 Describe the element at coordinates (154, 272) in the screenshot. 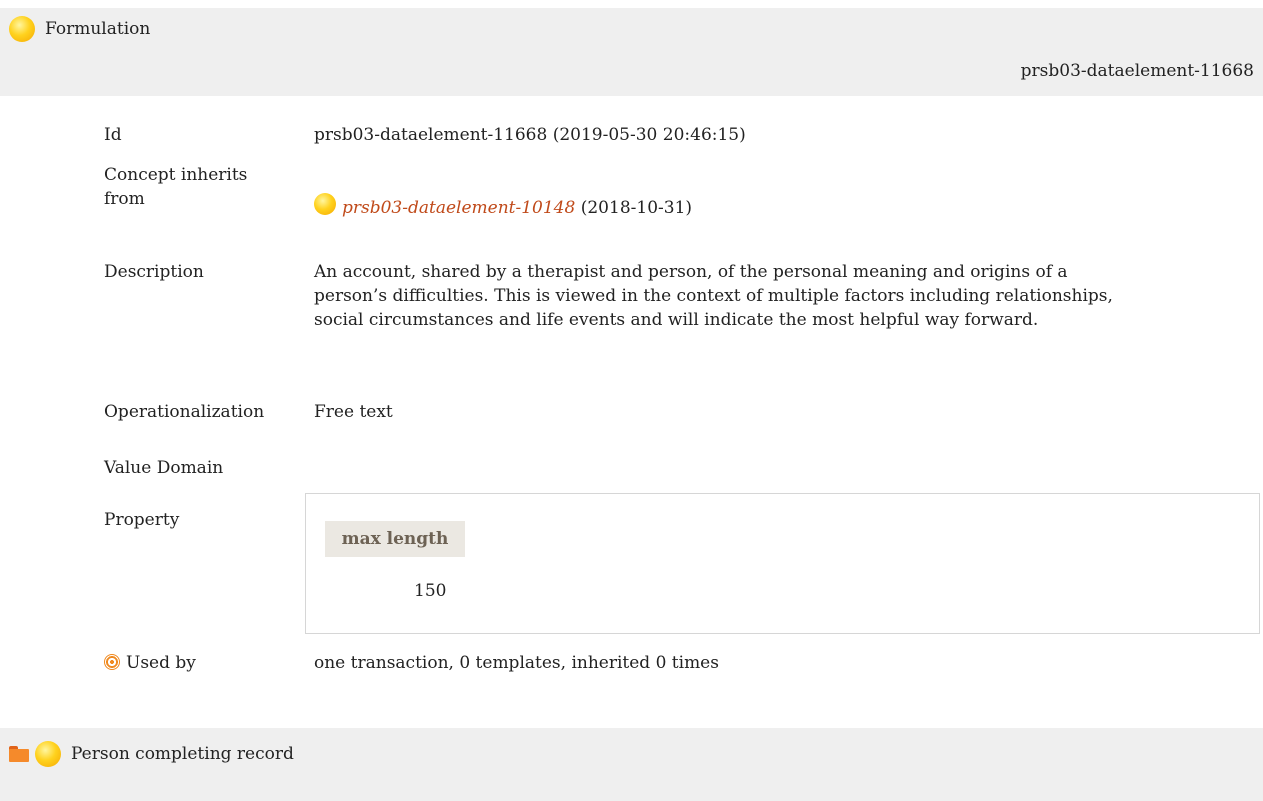

I see `description-label: Description` at that location.